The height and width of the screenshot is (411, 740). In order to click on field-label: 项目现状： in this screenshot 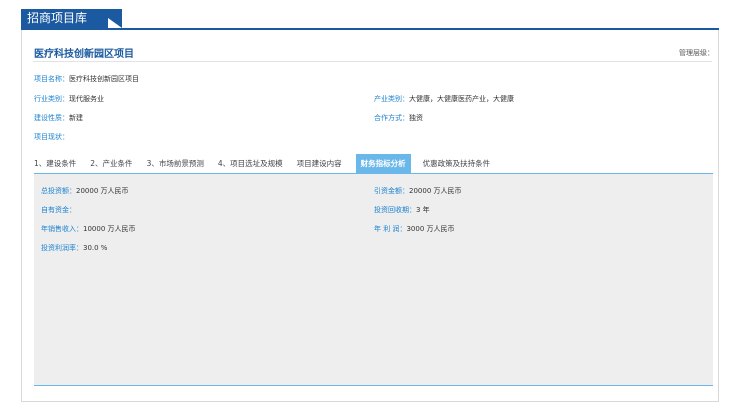, I will do `click(51, 137)`.